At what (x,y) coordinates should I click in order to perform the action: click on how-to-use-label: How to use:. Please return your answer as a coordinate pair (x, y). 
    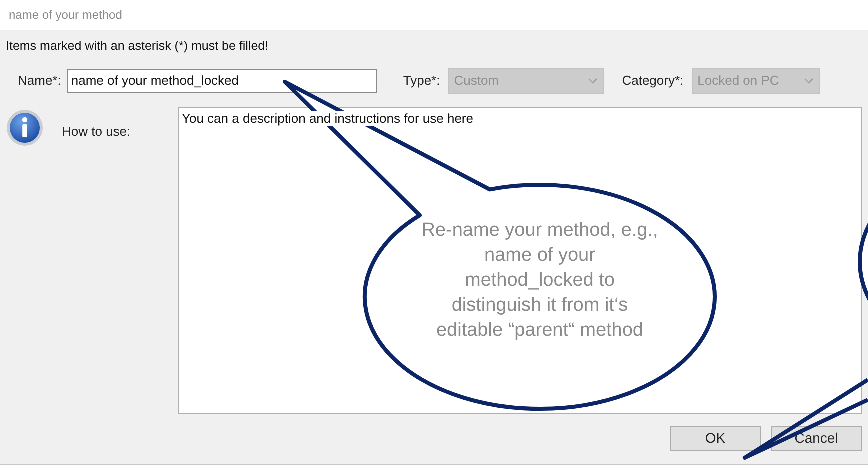
    Looking at the image, I should click on (96, 131).